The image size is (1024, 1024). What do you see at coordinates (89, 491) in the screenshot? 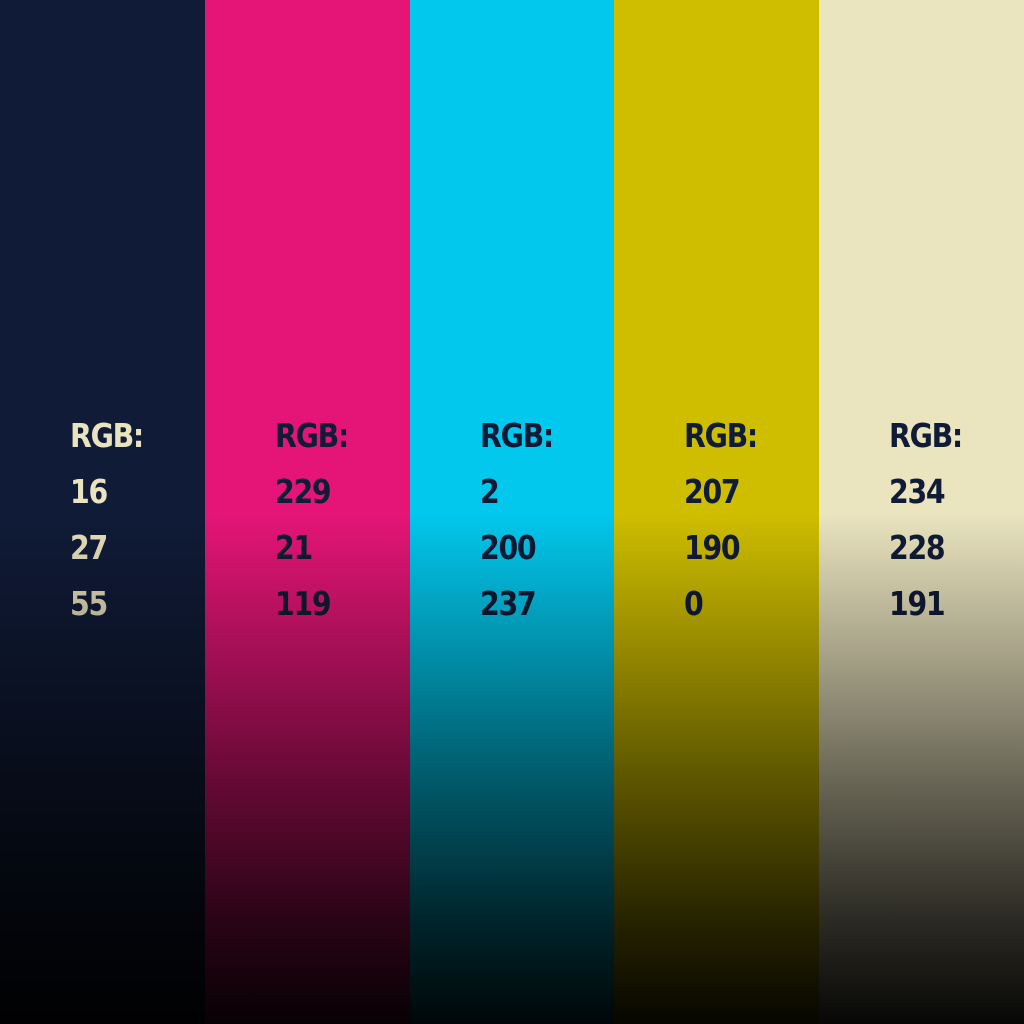
I see `rgb-red-value: 16` at bounding box center [89, 491].